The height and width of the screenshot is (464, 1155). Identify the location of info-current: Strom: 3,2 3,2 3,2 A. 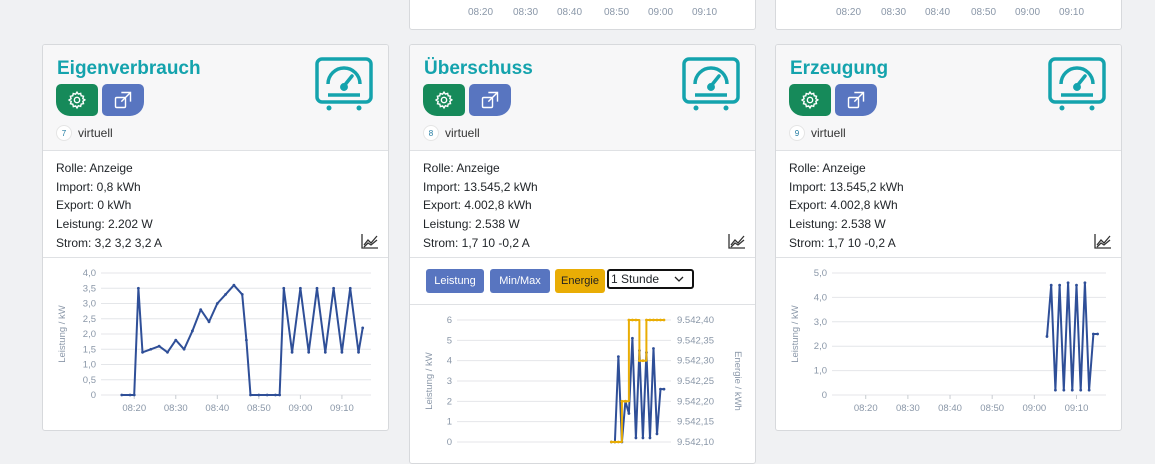
(109, 242).